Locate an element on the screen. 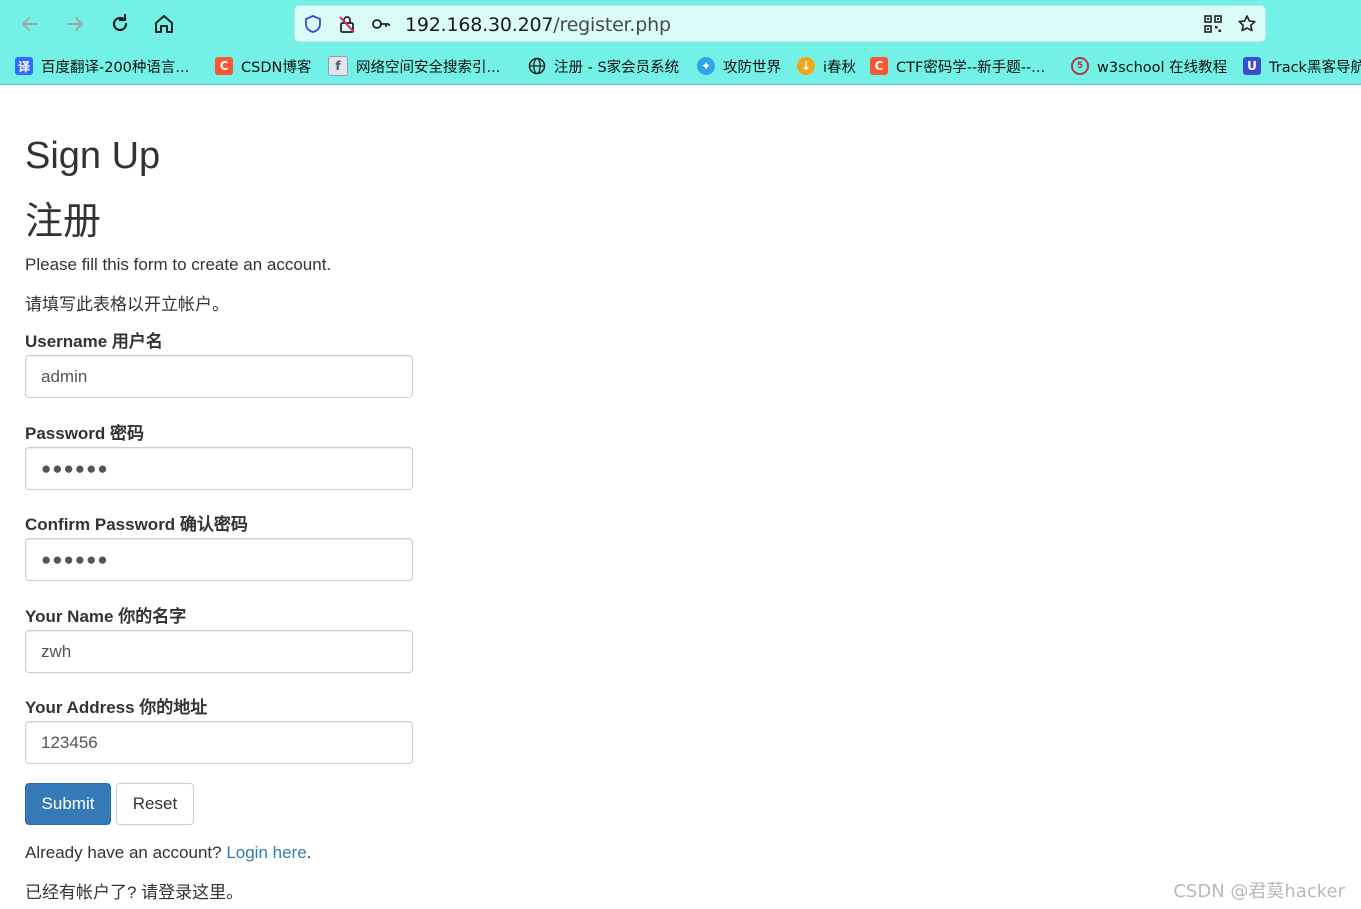 Image resolution: width=1361 pixels, height=909 pixels. bookmark-label: Track黑客导航 is located at coordinates (1315, 67).